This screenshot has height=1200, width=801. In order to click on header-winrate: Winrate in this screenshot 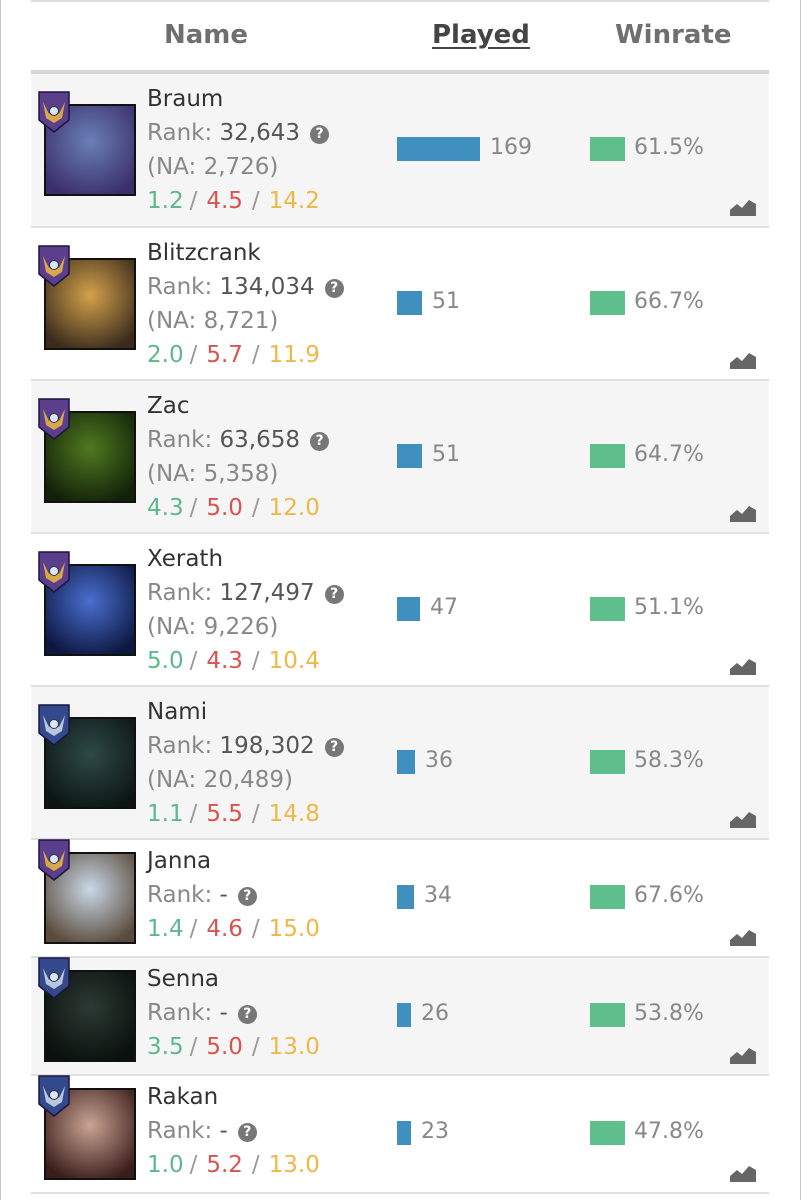, I will do `click(673, 35)`.